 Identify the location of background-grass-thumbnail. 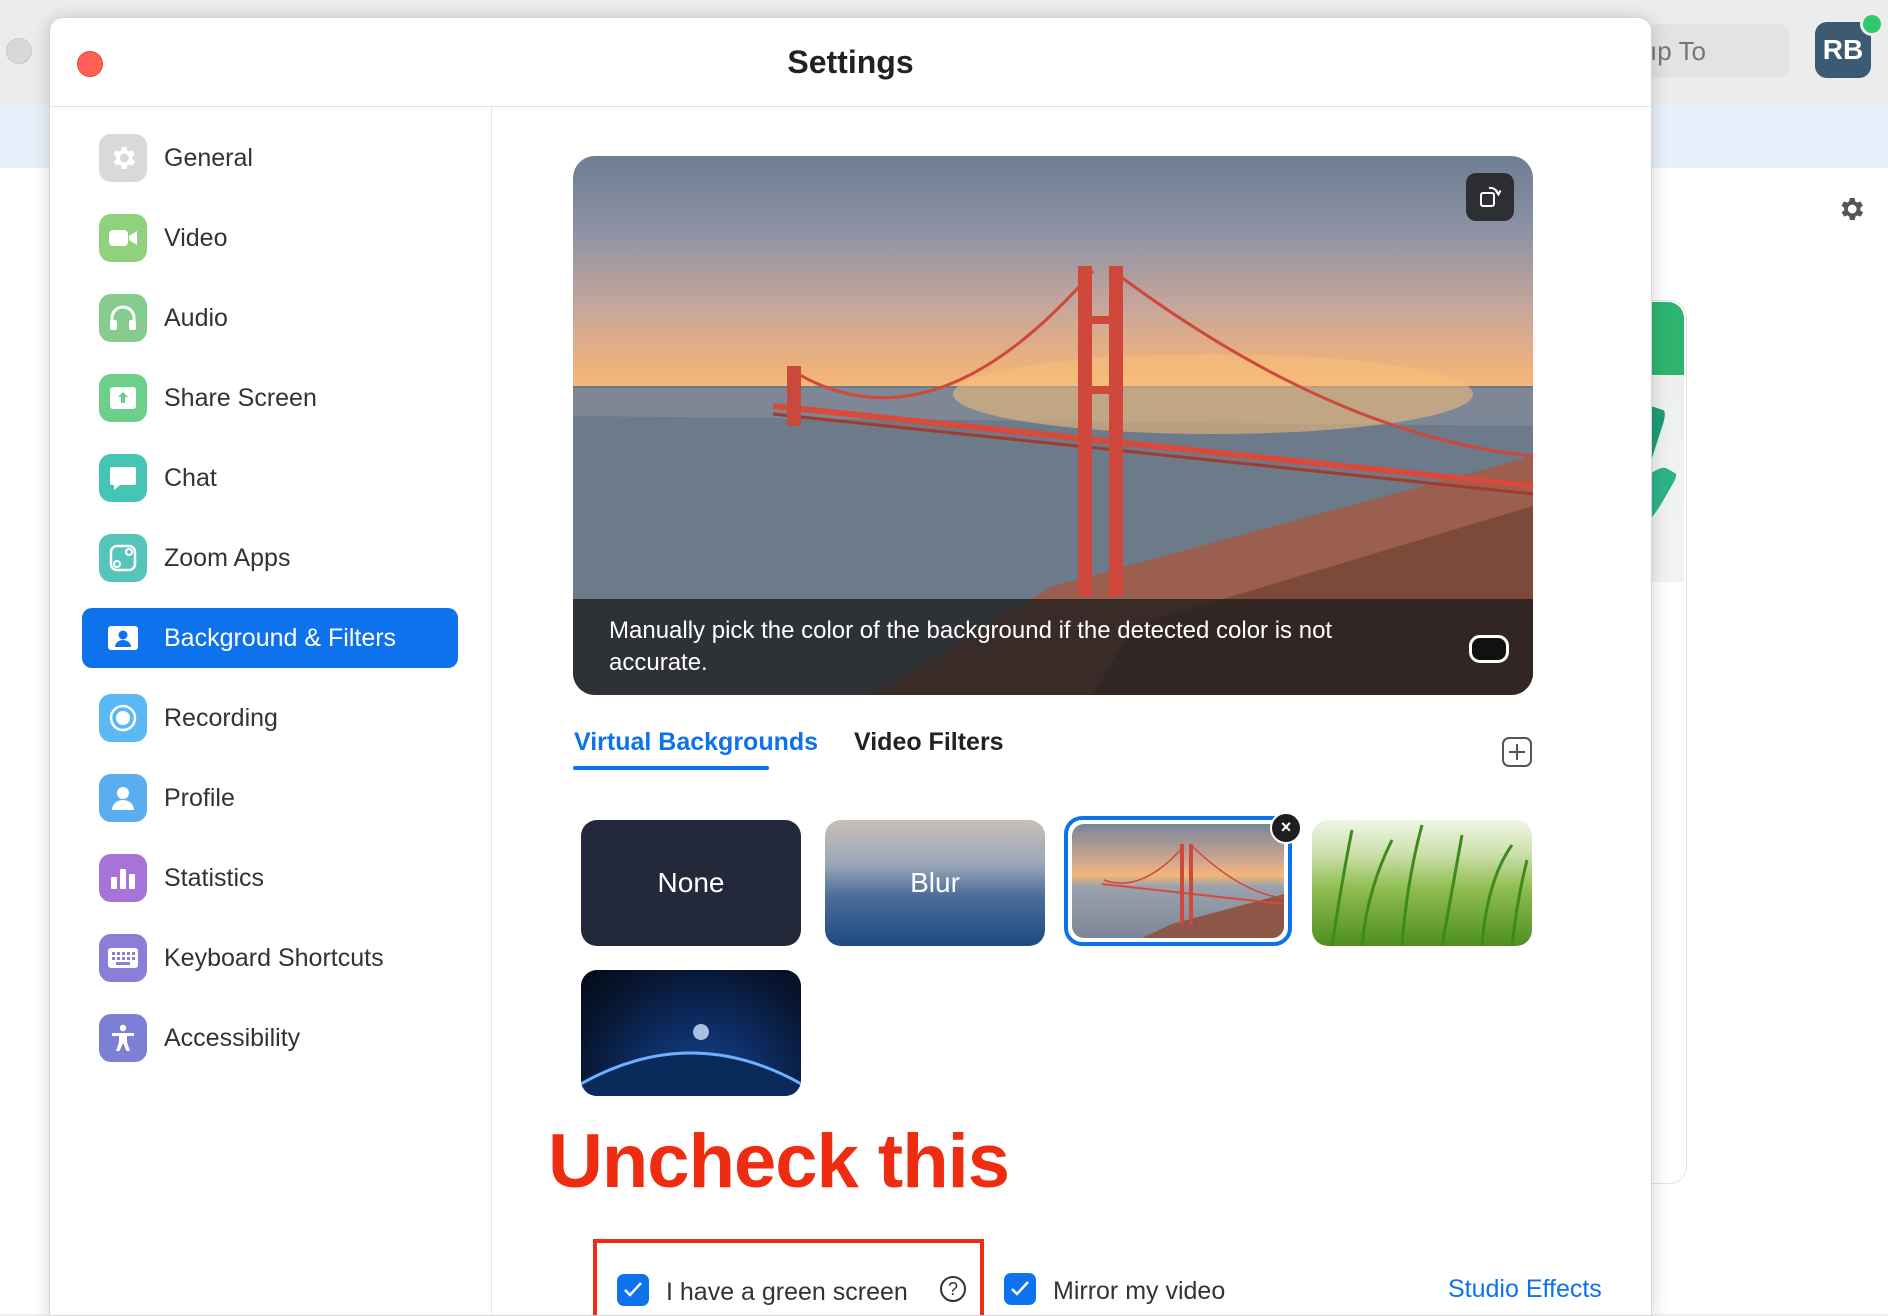
(1422, 883).